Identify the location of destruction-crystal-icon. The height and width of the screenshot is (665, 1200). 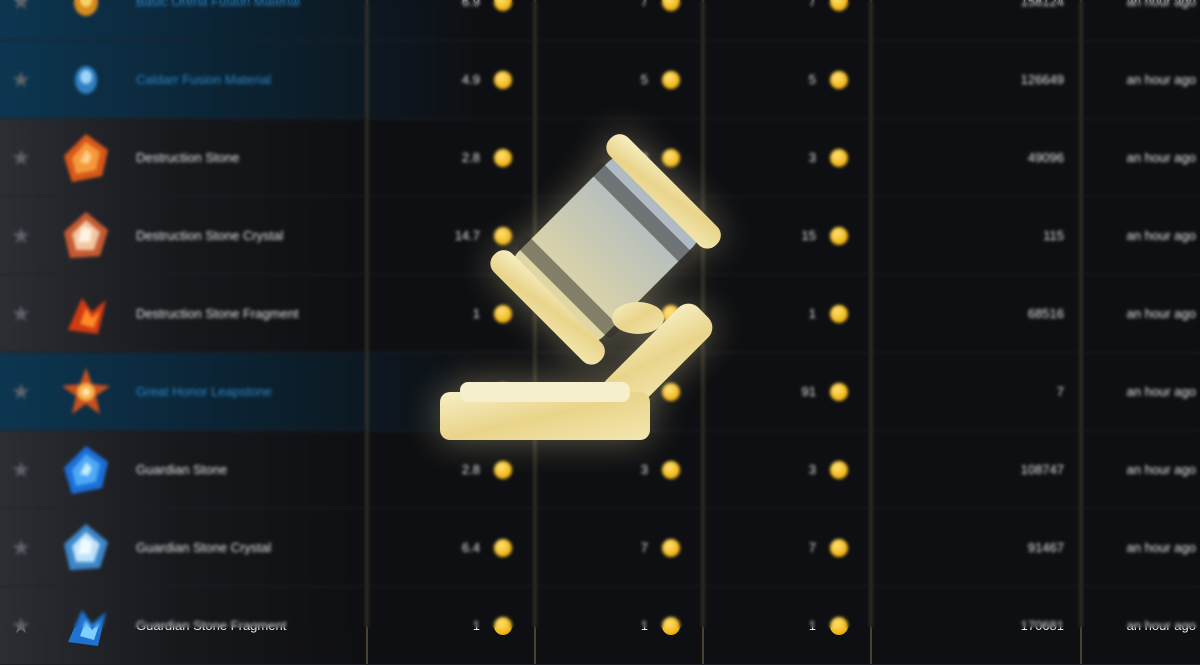
(86, 236).